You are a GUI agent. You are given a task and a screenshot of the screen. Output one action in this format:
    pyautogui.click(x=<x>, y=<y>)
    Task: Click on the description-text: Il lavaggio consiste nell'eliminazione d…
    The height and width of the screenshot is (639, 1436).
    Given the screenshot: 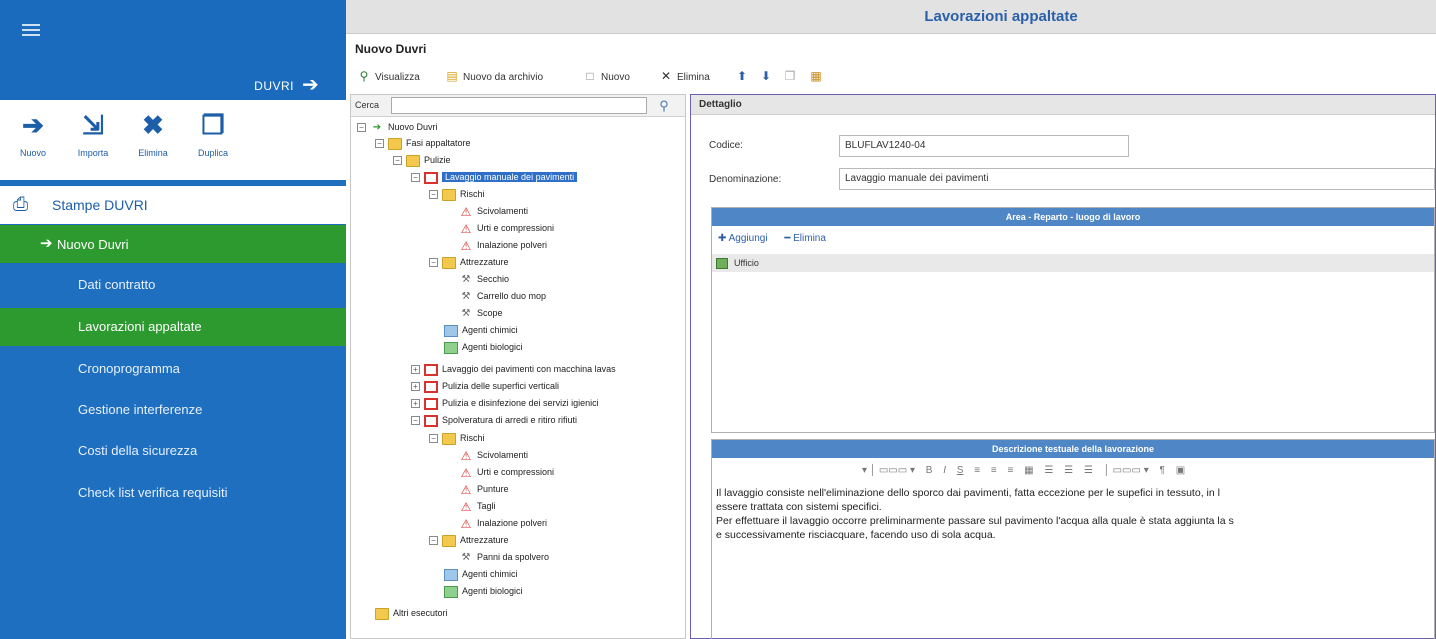 What is the action you would take?
    pyautogui.click(x=1074, y=514)
    